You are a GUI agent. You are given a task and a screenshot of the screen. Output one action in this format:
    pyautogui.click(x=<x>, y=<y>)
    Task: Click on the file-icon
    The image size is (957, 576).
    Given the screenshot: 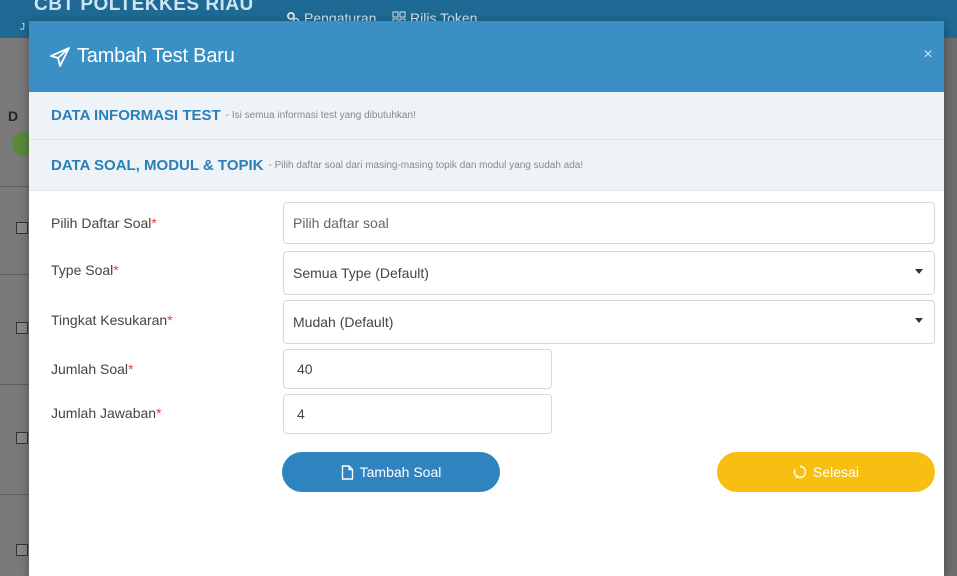 What is the action you would take?
    pyautogui.click(x=347, y=472)
    